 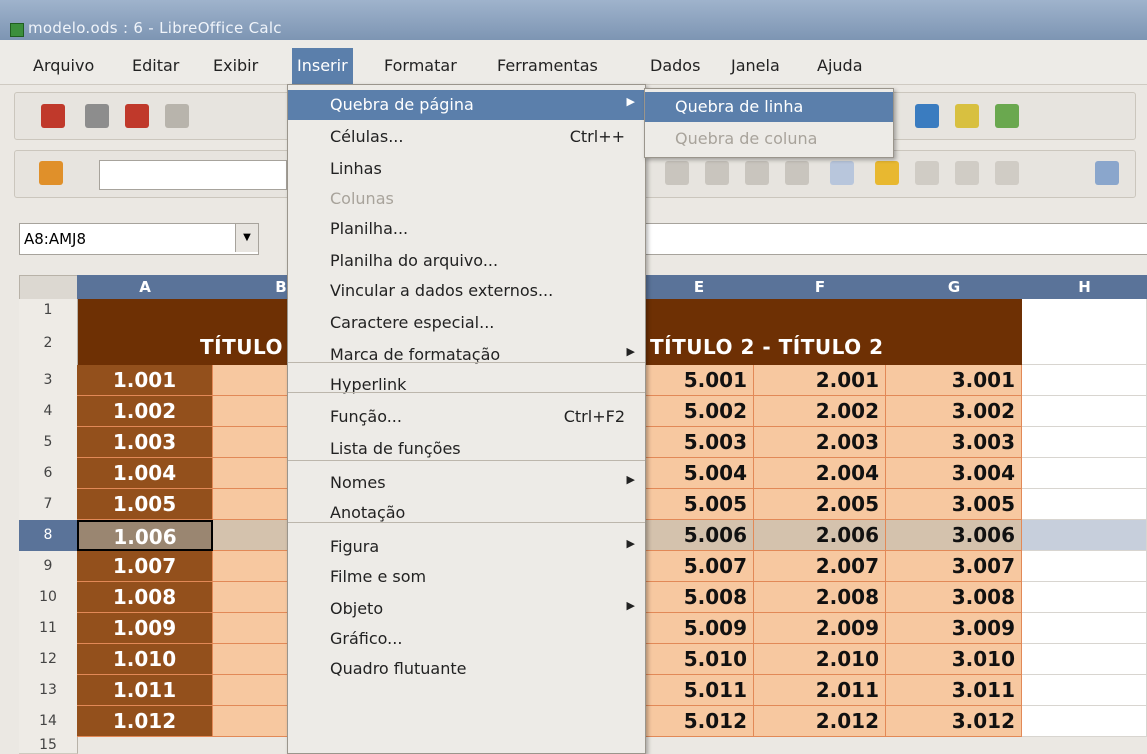 I want to click on align-left-icon, so click(x=677, y=173).